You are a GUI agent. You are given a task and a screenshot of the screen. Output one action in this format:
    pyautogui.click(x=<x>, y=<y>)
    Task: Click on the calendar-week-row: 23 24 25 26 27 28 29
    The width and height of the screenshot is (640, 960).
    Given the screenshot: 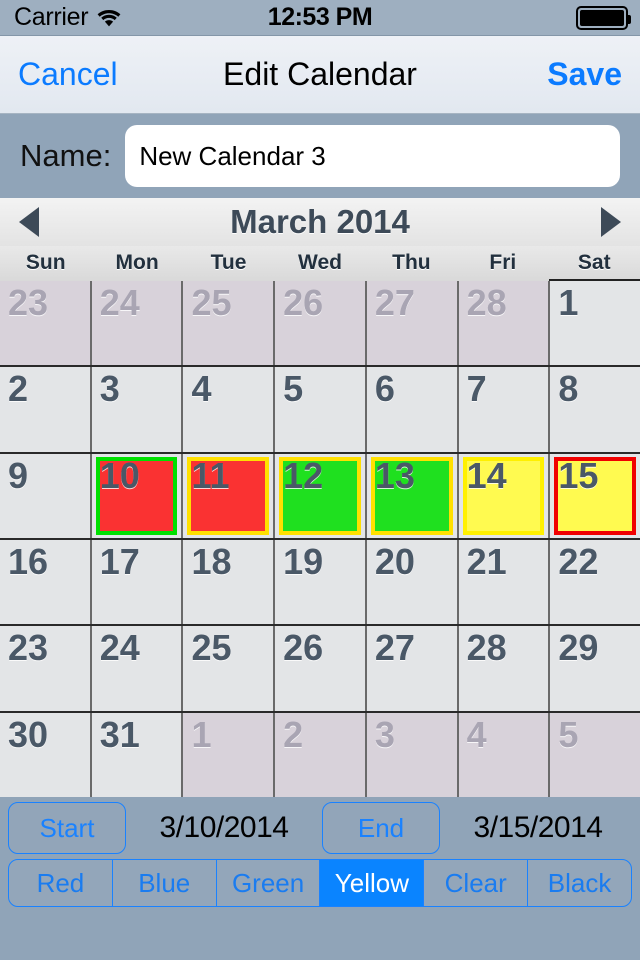 What is the action you would take?
    pyautogui.click(x=320, y=669)
    